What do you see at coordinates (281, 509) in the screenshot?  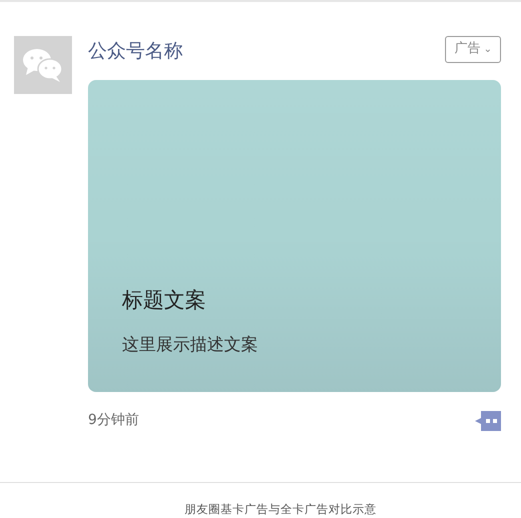 I see `caption: 朋友圈基卡广告与全卡广告对比示意` at bounding box center [281, 509].